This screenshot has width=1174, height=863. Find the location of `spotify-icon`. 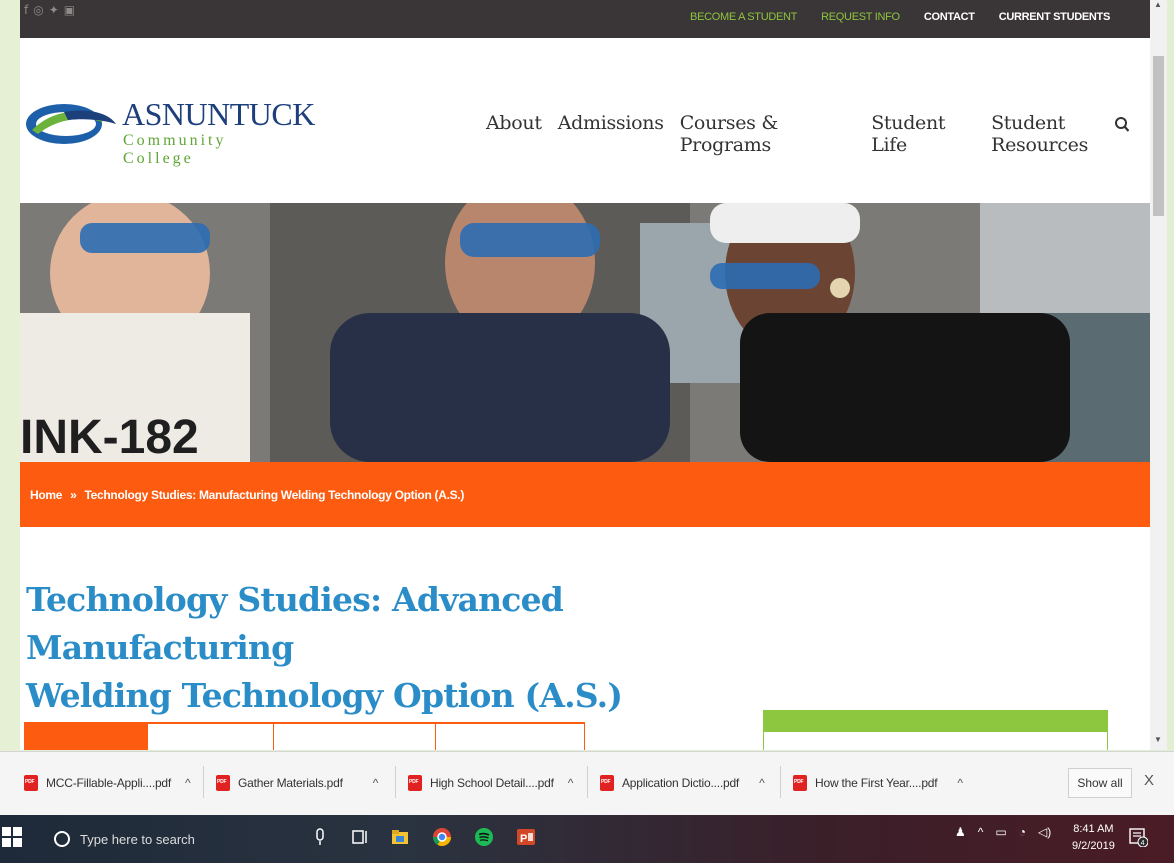

spotify-icon is located at coordinates (484, 837).